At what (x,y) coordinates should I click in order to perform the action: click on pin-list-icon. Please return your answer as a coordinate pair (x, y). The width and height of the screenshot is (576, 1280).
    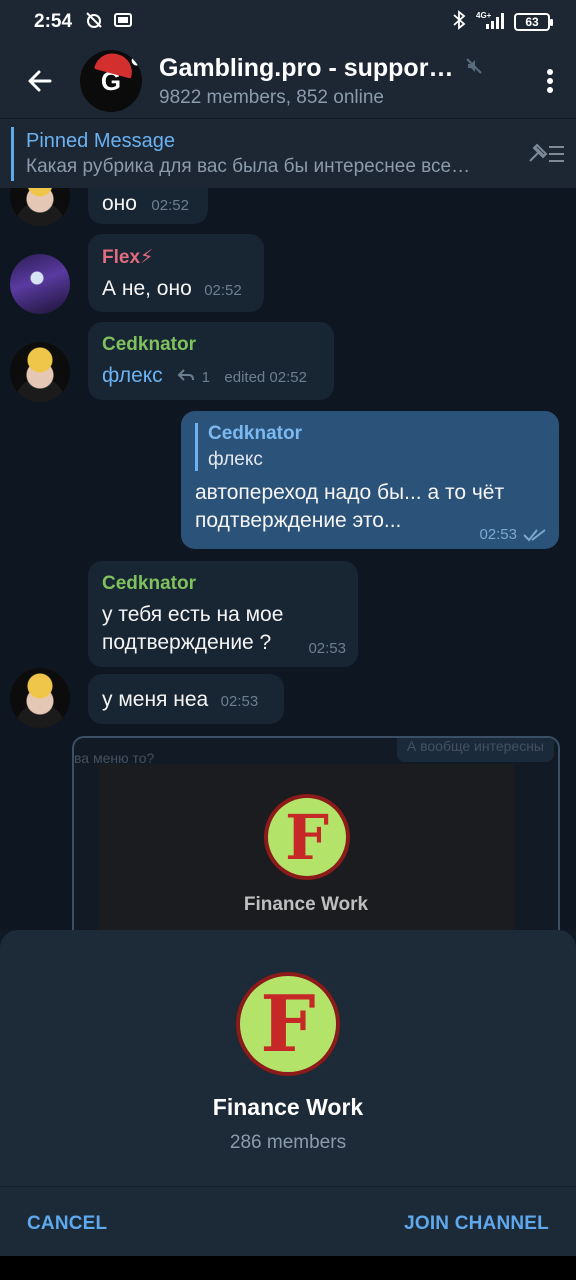
    Looking at the image, I should click on (546, 152).